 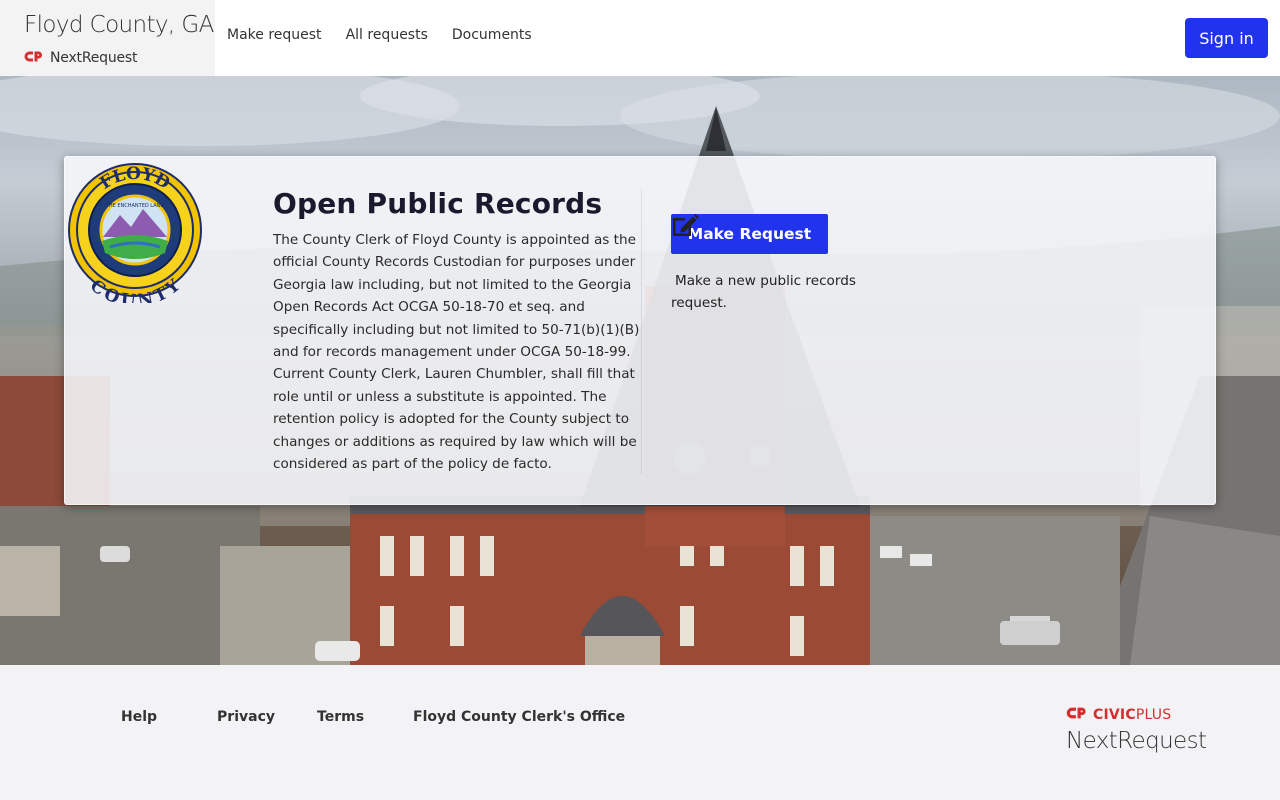 I want to click on brand-label: NextRequest, so click(x=94, y=57).